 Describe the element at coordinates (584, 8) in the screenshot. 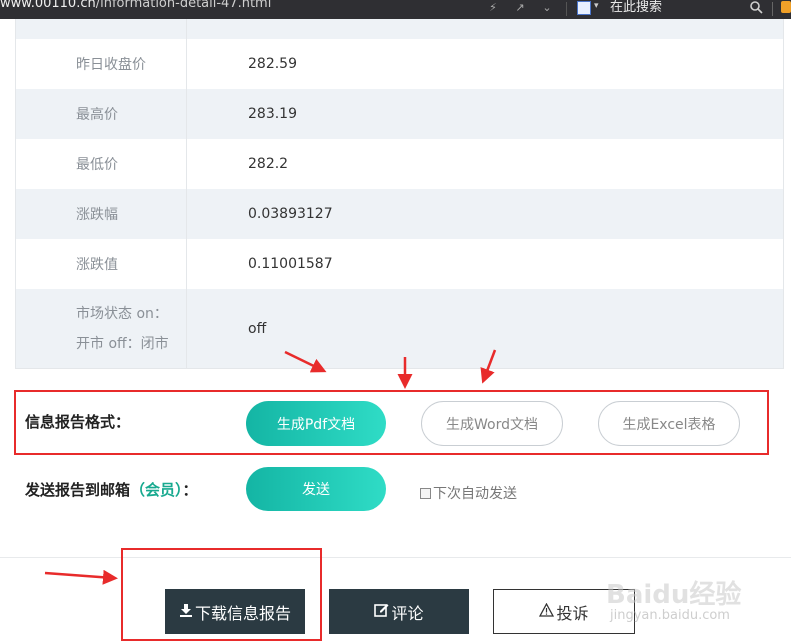

I see `search-engine-icon` at that location.